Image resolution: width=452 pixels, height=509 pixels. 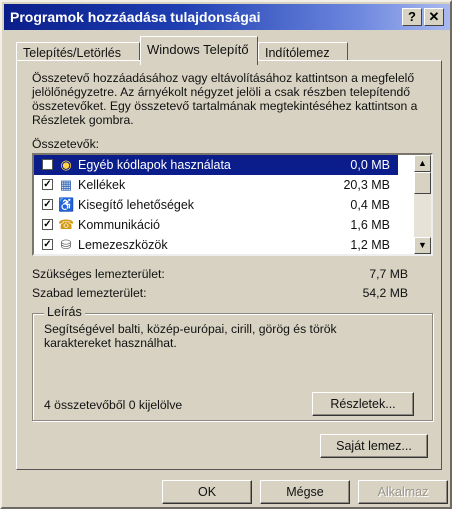 What do you see at coordinates (385, 293) in the screenshot?
I see `free-space-value: 54,2 MB` at bounding box center [385, 293].